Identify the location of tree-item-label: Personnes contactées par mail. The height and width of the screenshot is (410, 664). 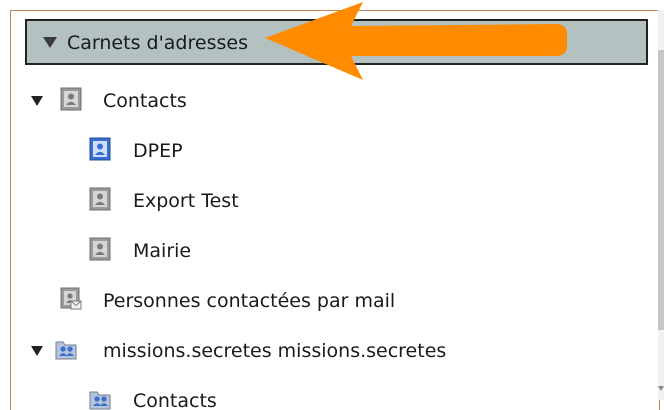
(249, 301).